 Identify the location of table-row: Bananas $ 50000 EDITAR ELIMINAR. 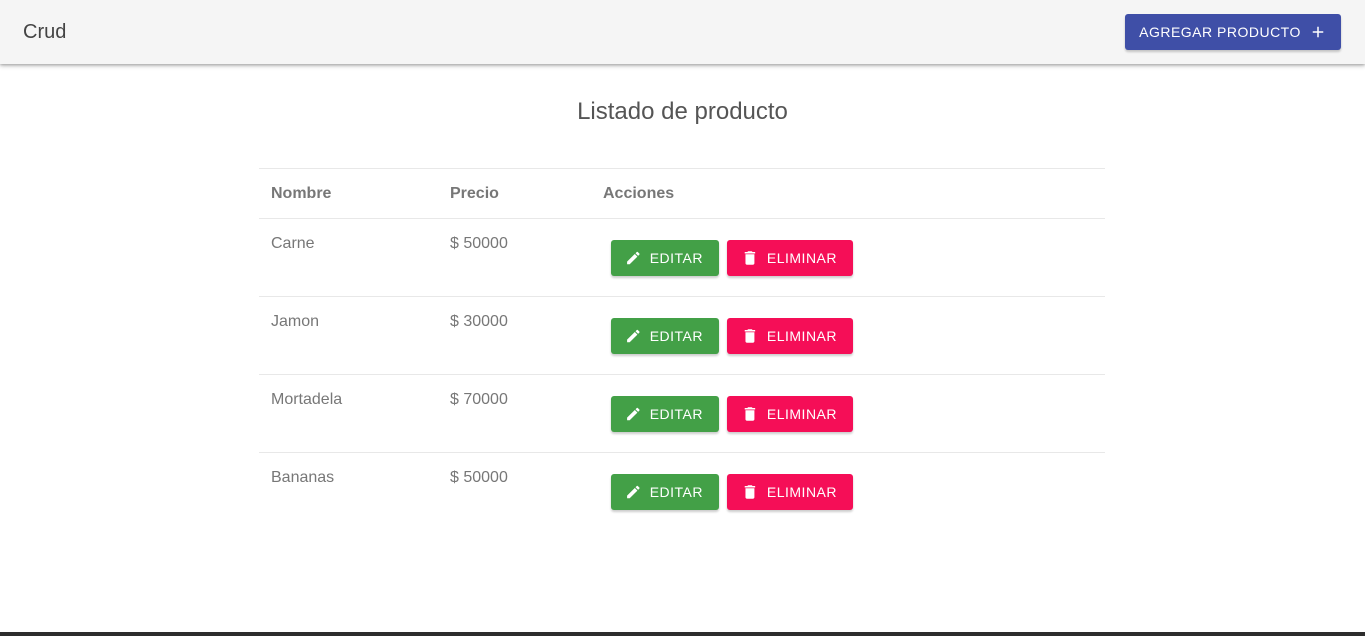
(682, 491).